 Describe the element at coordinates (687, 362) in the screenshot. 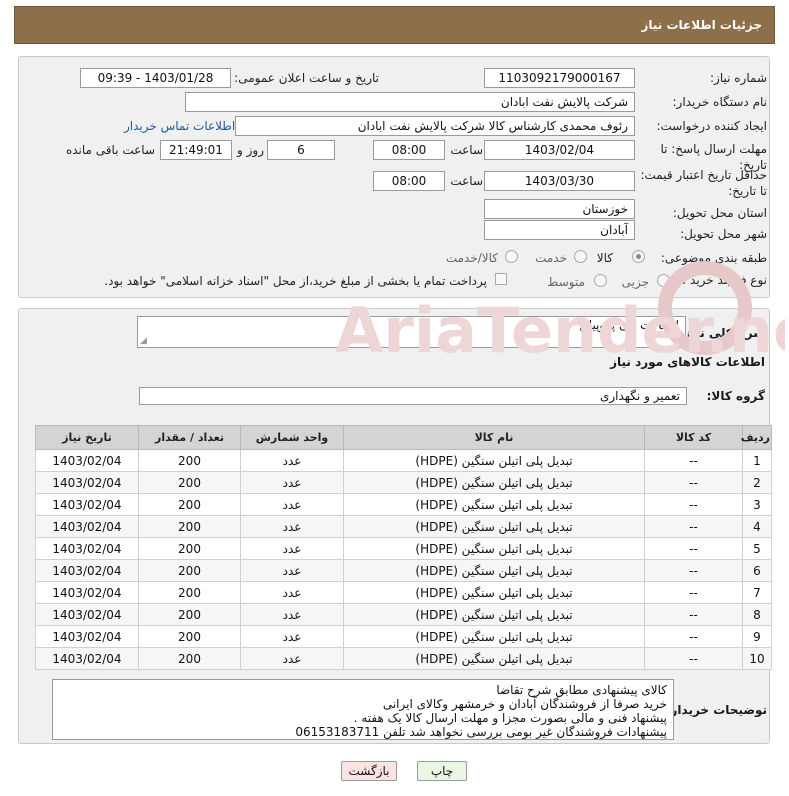

I see `goods-info-heading: اطلاعات کالاهای مورد نیاز` at that location.